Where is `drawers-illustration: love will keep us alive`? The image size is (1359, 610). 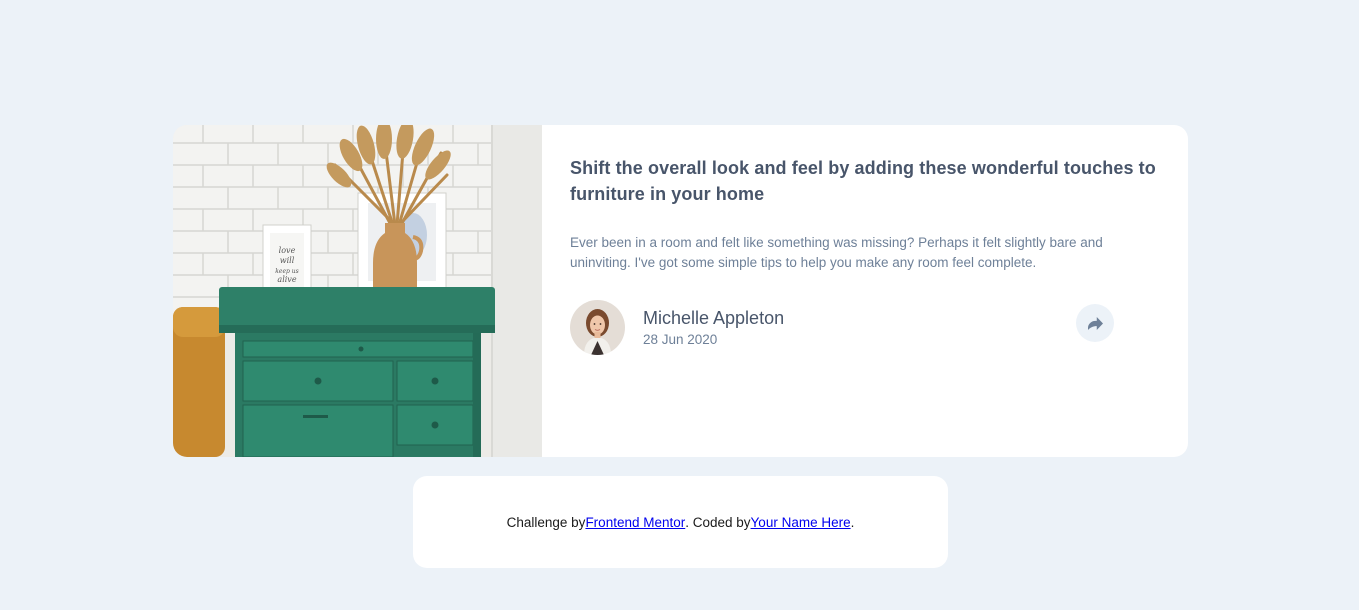
drawers-illustration: love will keep us alive is located at coordinates (357, 291).